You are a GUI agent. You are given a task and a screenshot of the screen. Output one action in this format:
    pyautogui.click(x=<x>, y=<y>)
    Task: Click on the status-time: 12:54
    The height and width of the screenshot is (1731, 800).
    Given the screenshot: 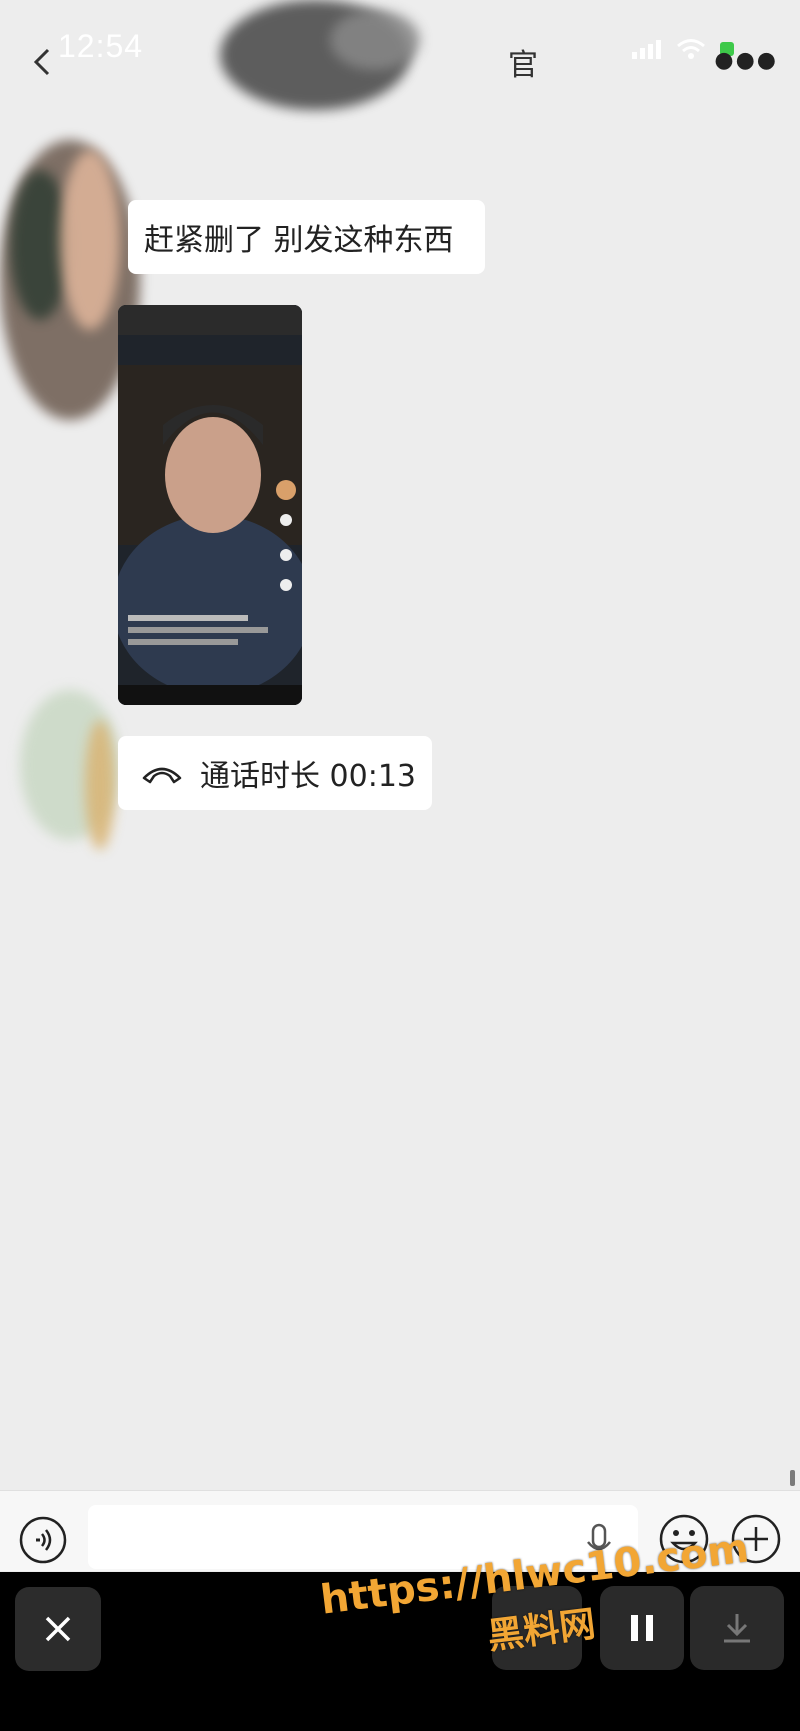 What is the action you would take?
    pyautogui.click(x=101, y=46)
    